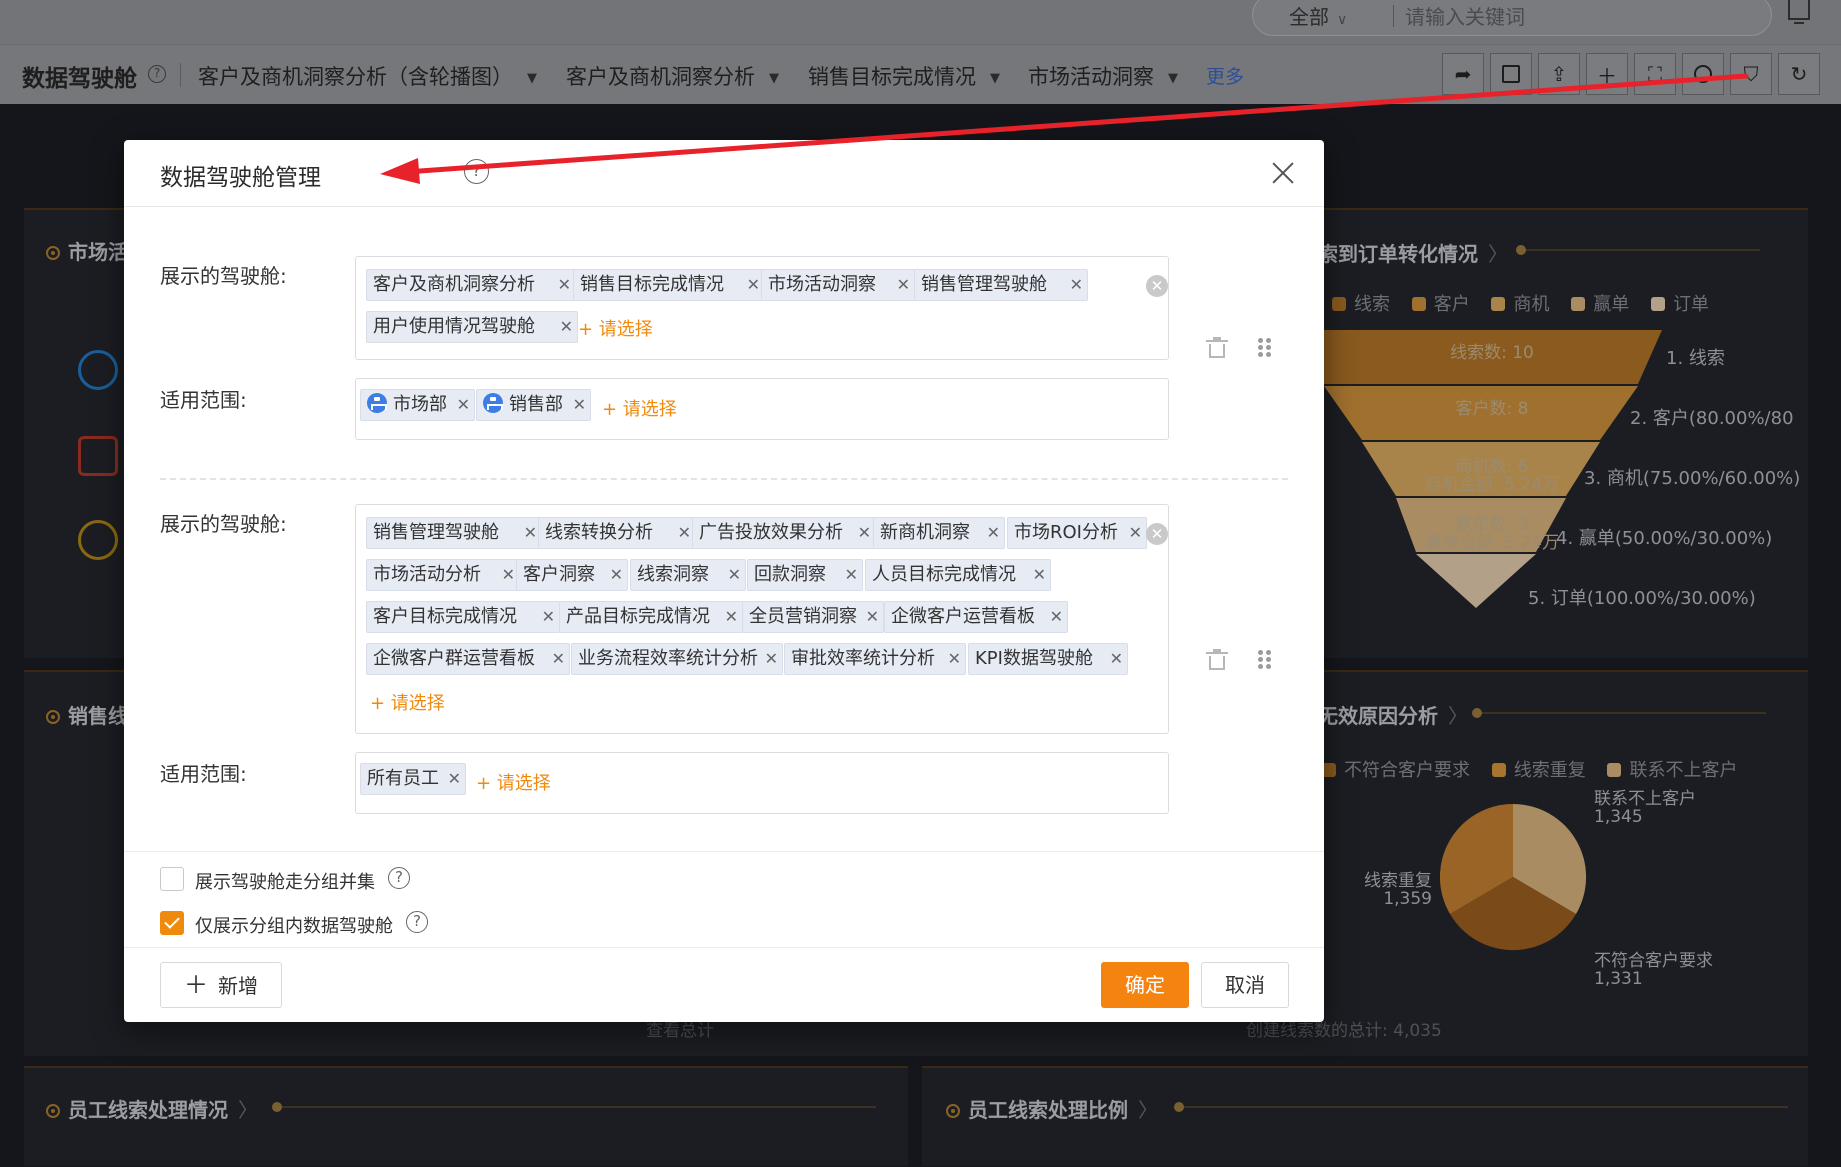 This screenshot has height=1167, width=1841. What do you see at coordinates (976, 617) in the screenshot?
I see `cockpit-tag: 企微客户运营看板 ✕` at bounding box center [976, 617].